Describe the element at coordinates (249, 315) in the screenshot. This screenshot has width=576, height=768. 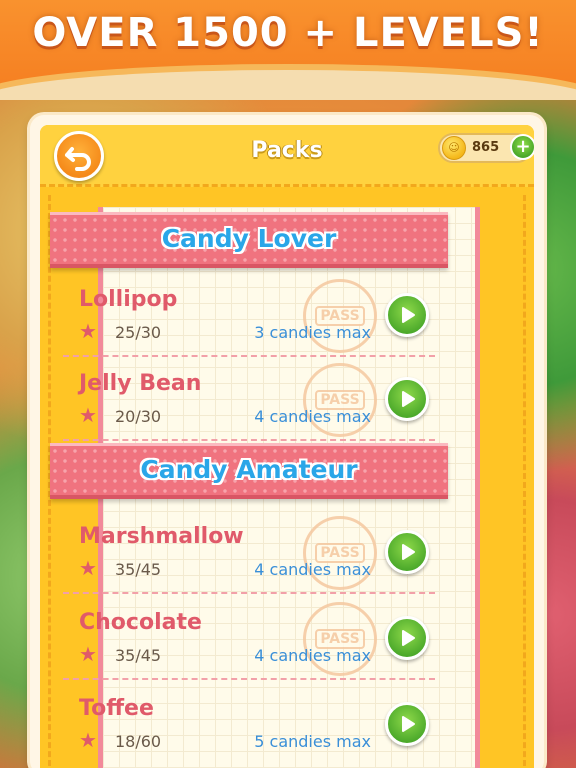
I see `pack-row-lollipop: Lollipop ★ 25/30 PASS 3 candies max` at that location.